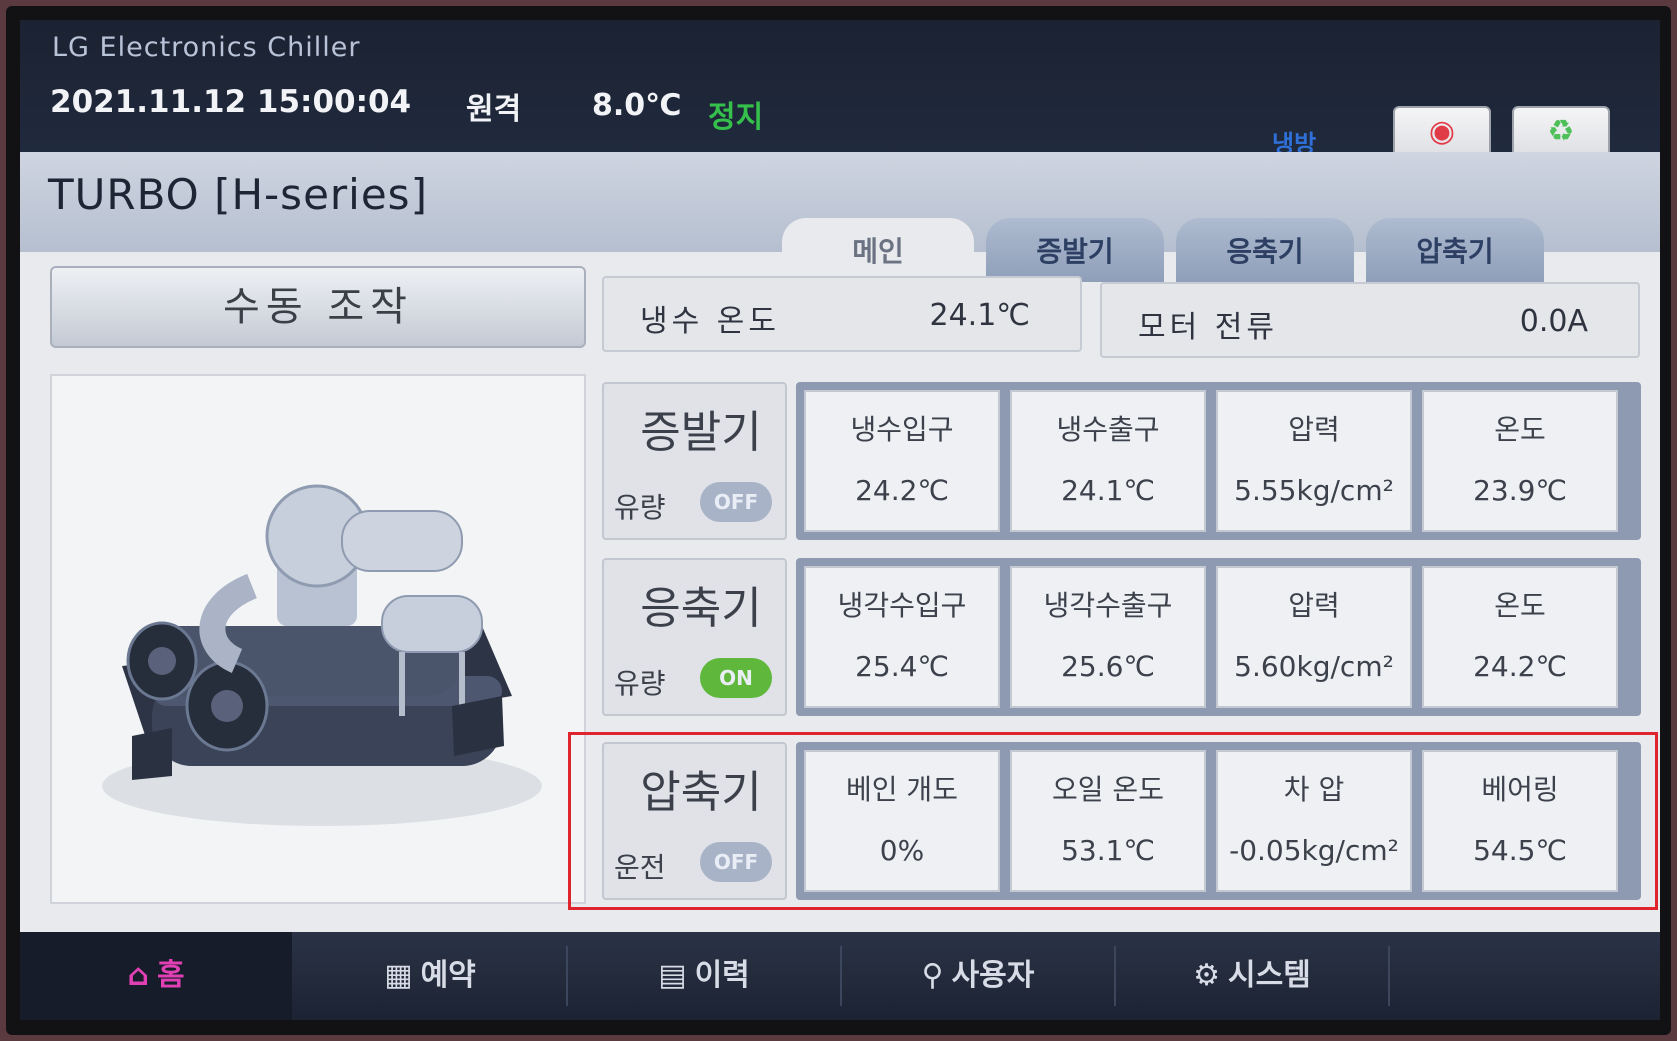 The height and width of the screenshot is (1041, 1677). I want to click on condenser-cell-temperature: 온도 24.2℃, so click(1520, 637).